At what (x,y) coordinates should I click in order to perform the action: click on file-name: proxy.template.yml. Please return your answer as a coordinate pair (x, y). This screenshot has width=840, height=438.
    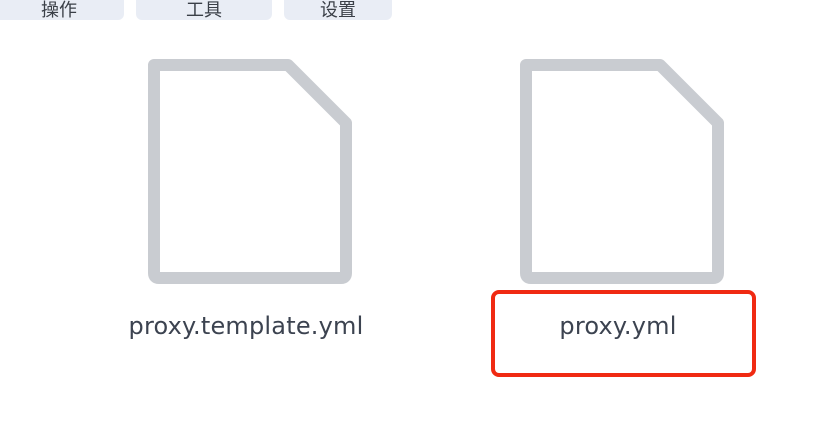
    Looking at the image, I should click on (246, 326).